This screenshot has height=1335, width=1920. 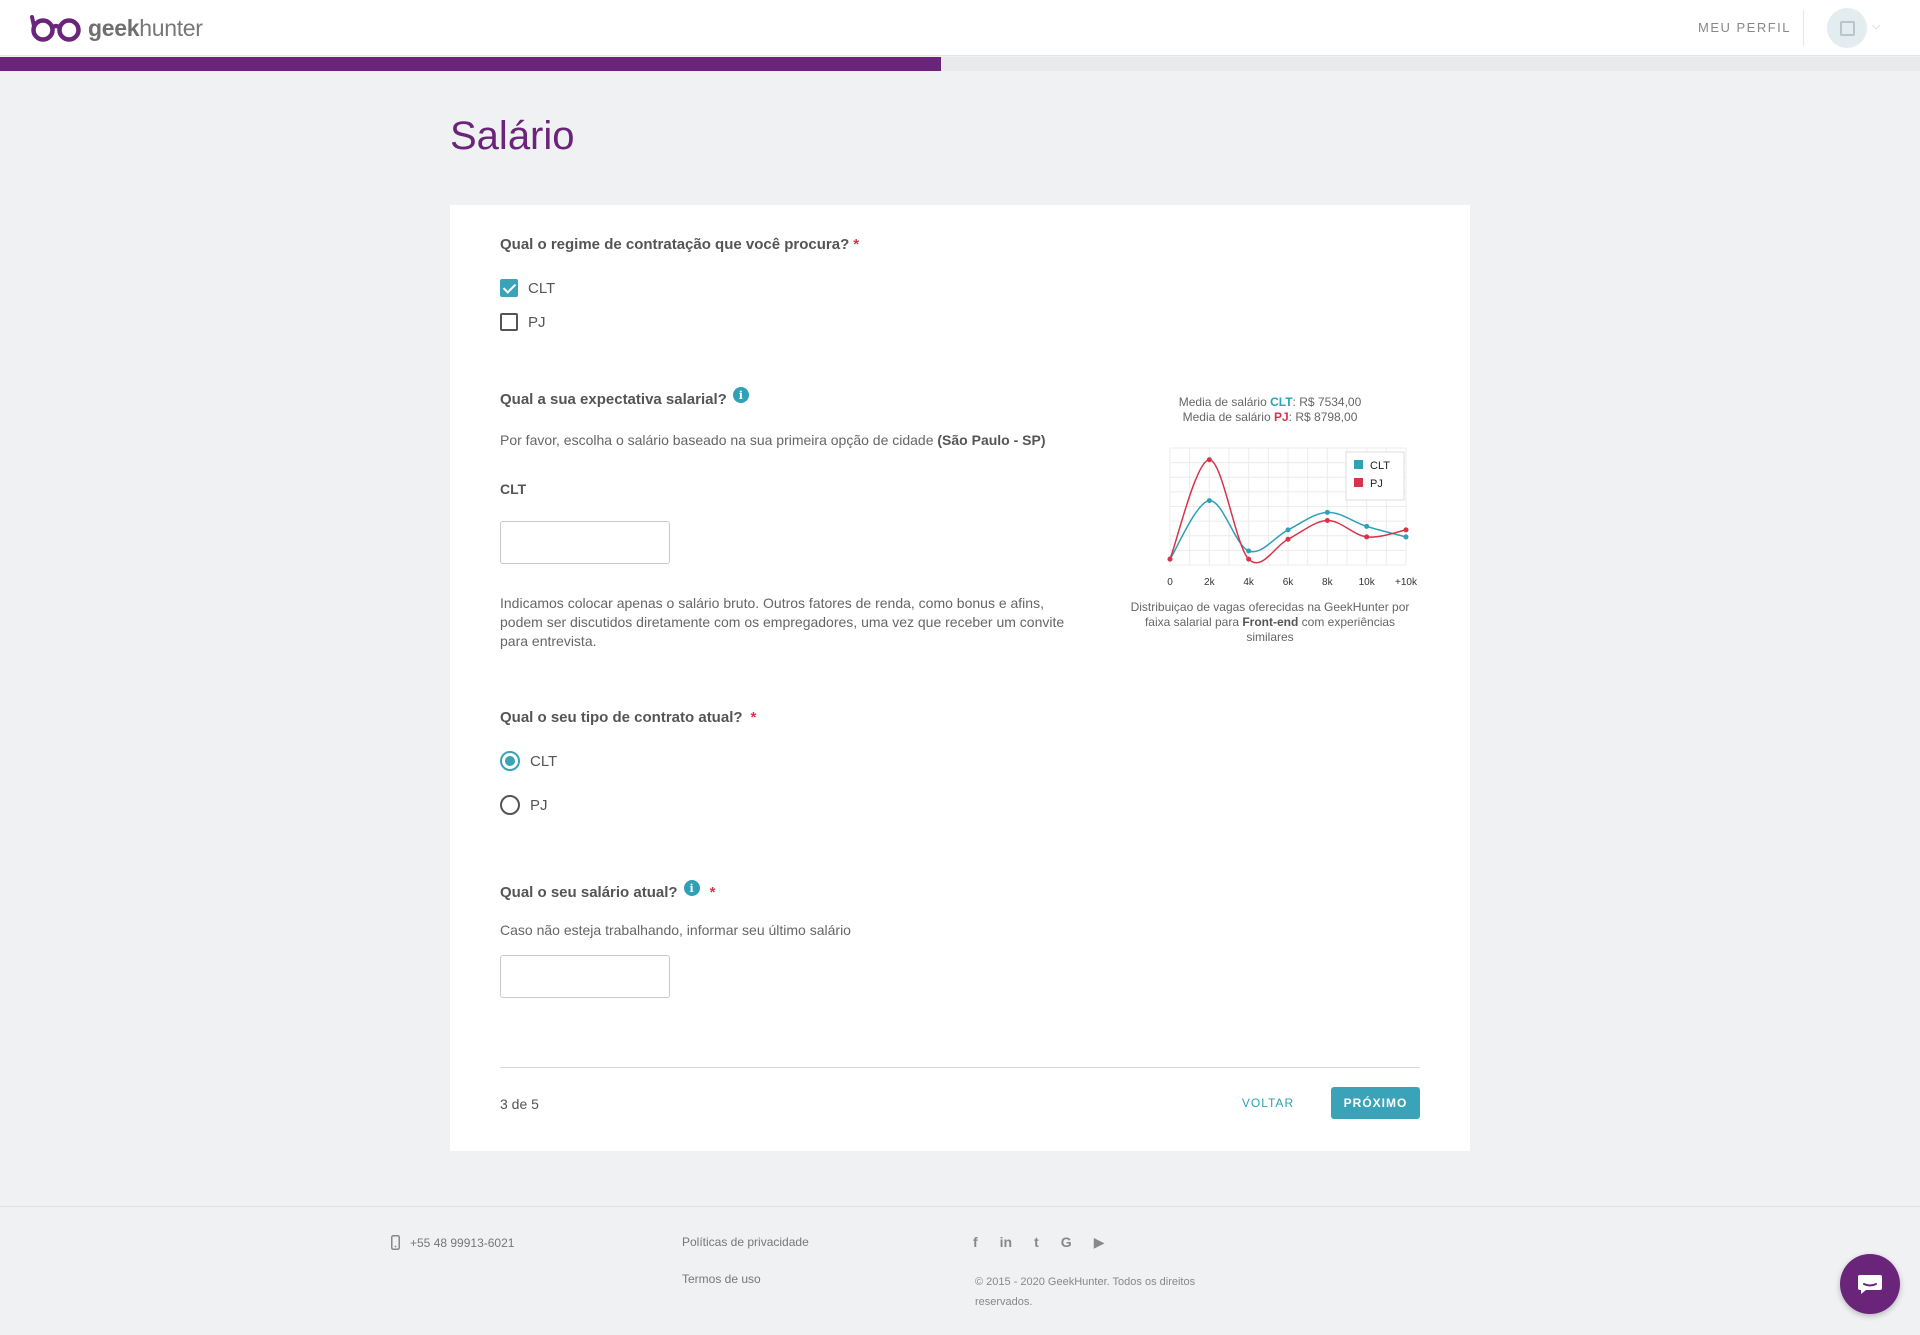 I want to click on next-button: PRÓXIMO, so click(x=1375, y=1103).